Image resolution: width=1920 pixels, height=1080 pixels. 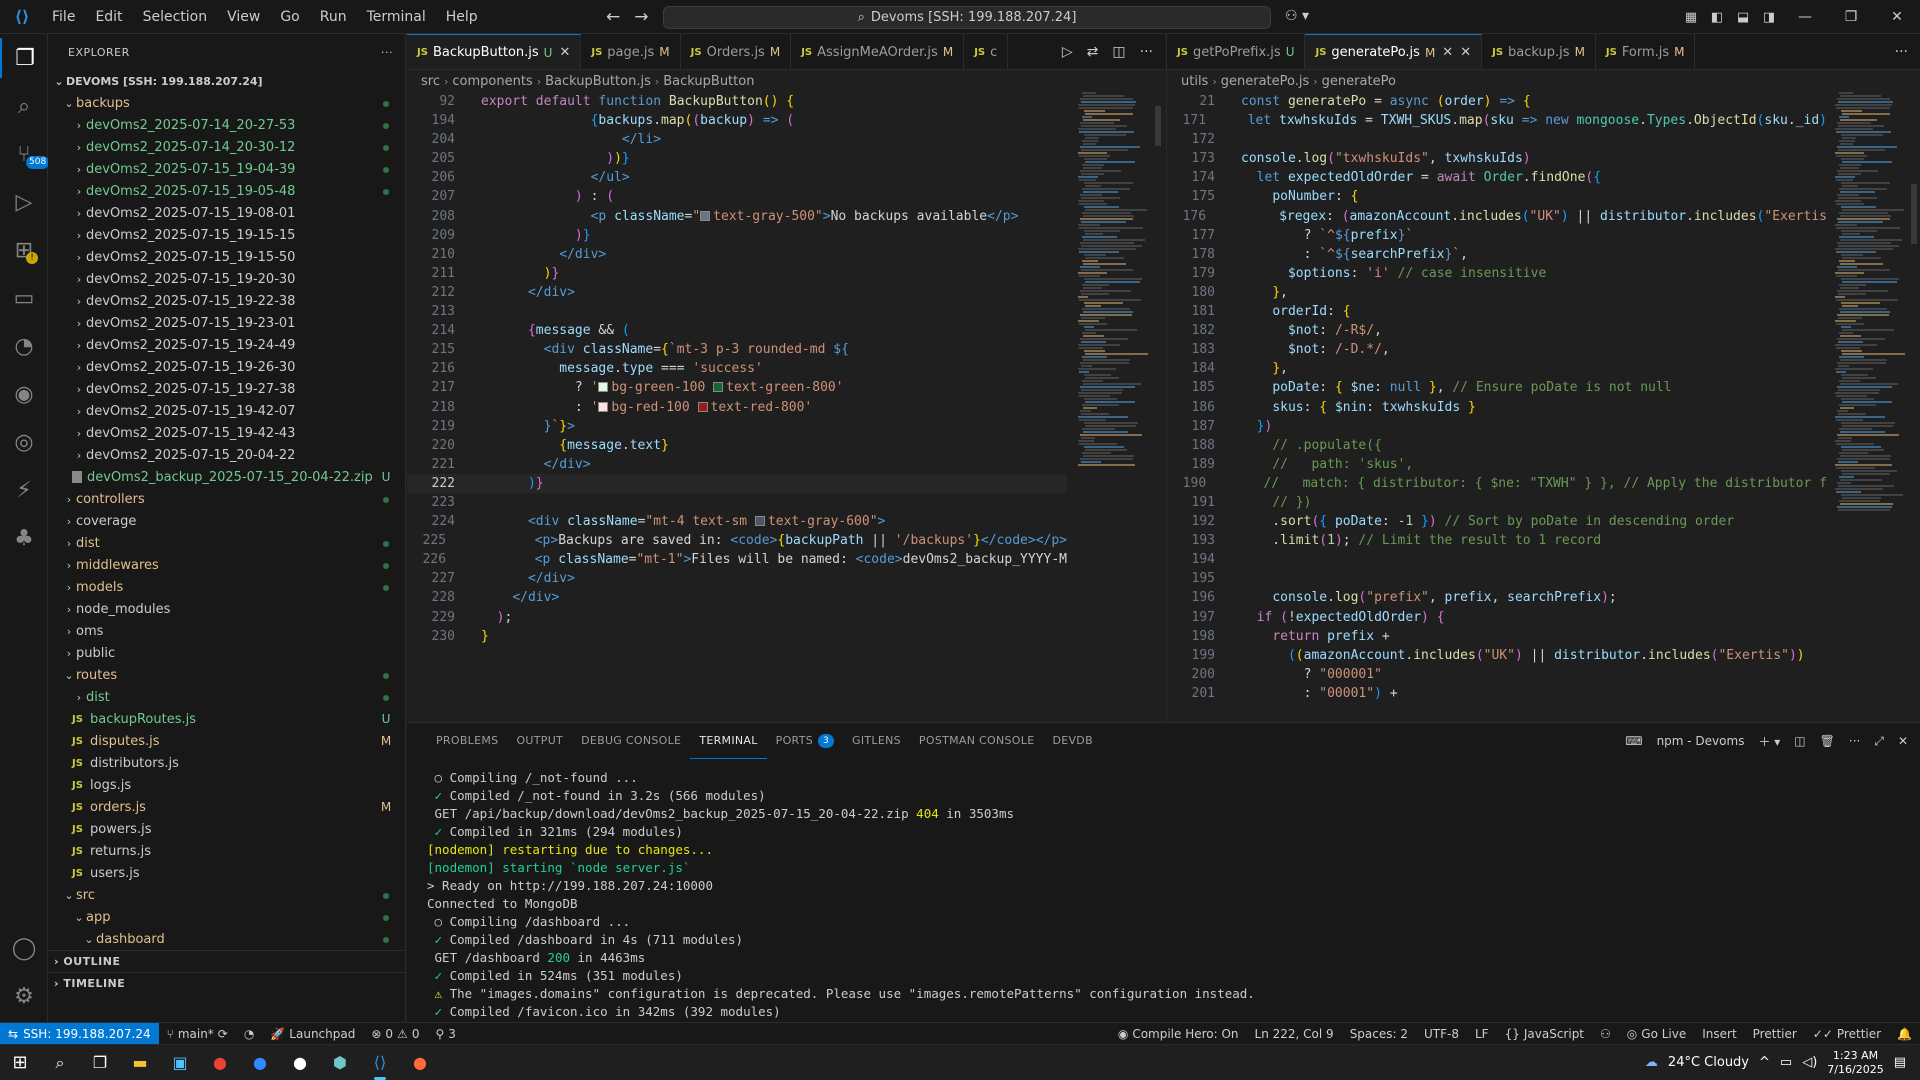 What do you see at coordinates (226, 763) in the screenshot?
I see `file-item: JS distributors.js` at bounding box center [226, 763].